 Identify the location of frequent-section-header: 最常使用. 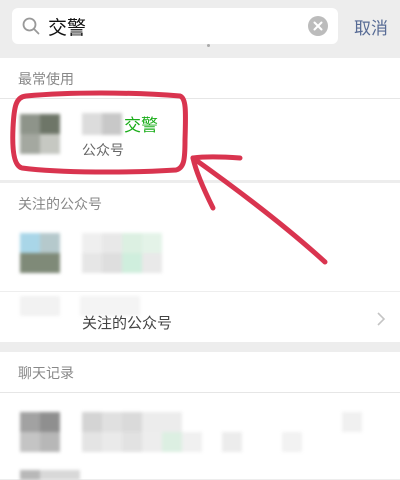
(200, 78).